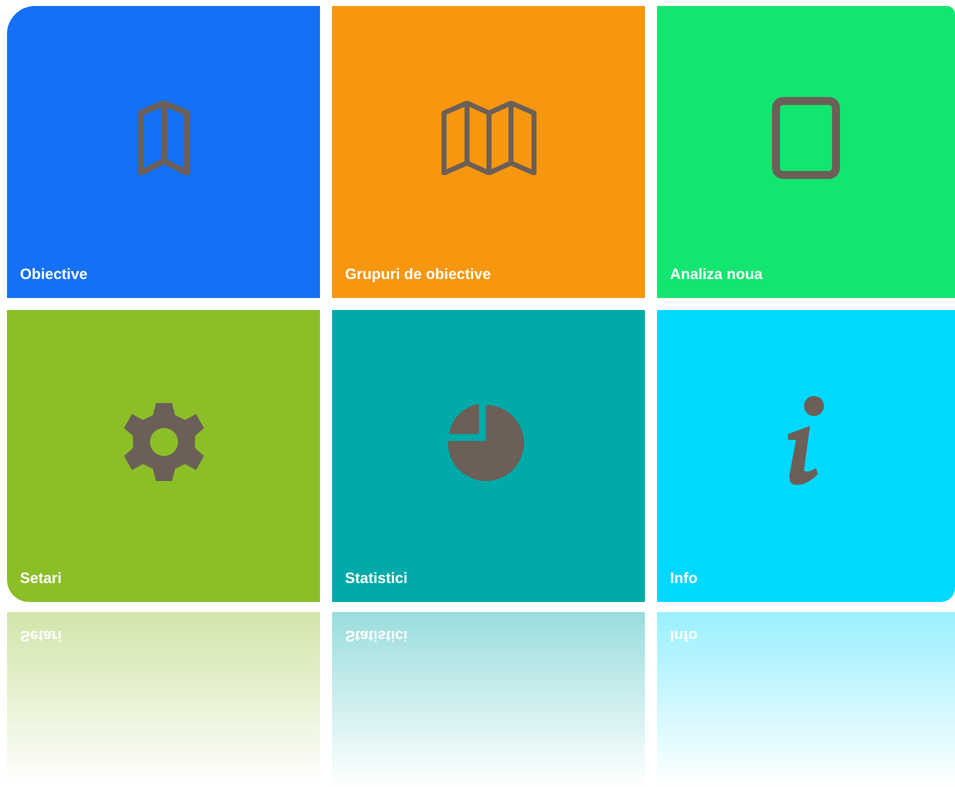 The height and width of the screenshot is (787, 955). Describe the element at coordinates (376, 636) in the screenshot. I see `reflected-tile-label: Statistici` at that location.